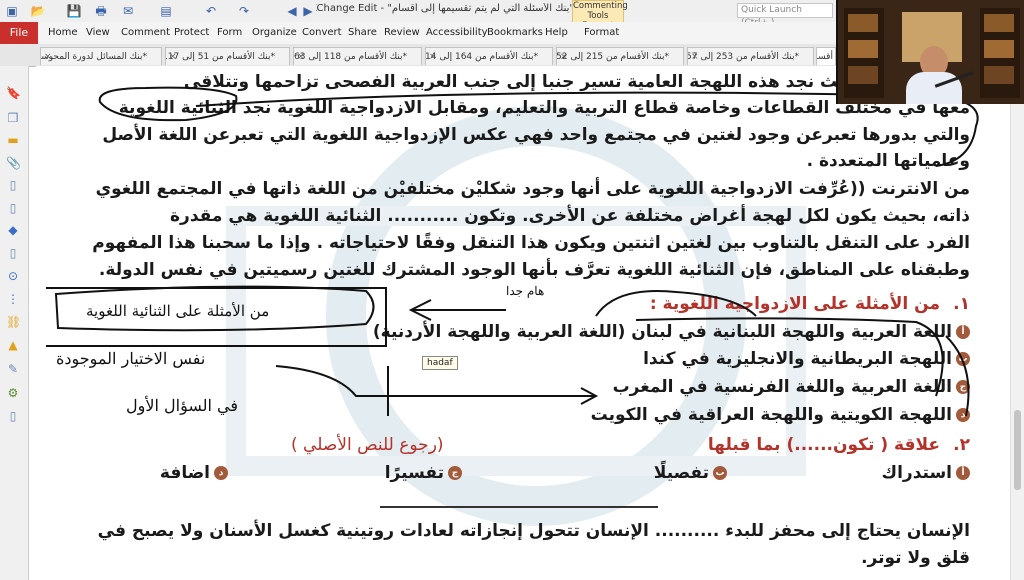  I want to click on menu-share: Share, so click(362, 32).